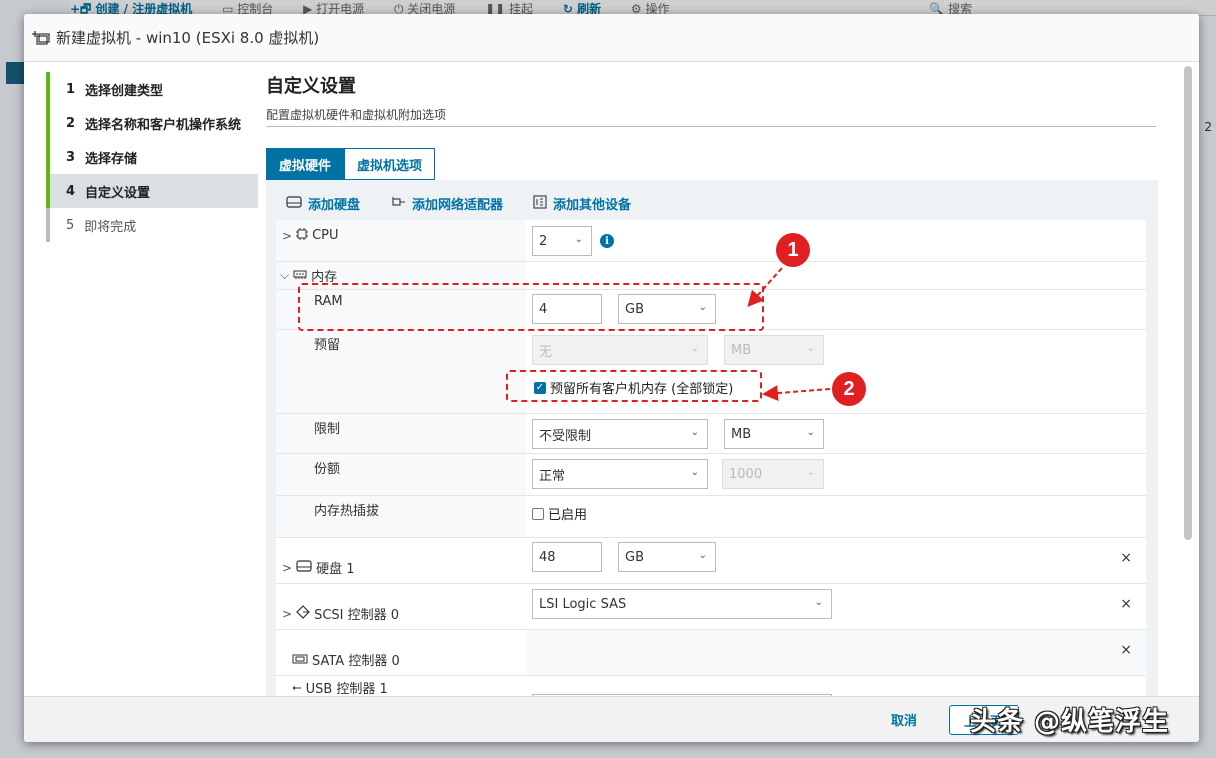 Image resolution: width=1216 pixels, height=758 pixels. What do you see at coordinates (789, 334) in the screenshot?
I see `annotation-arrows` at bounding box center [789, 334].